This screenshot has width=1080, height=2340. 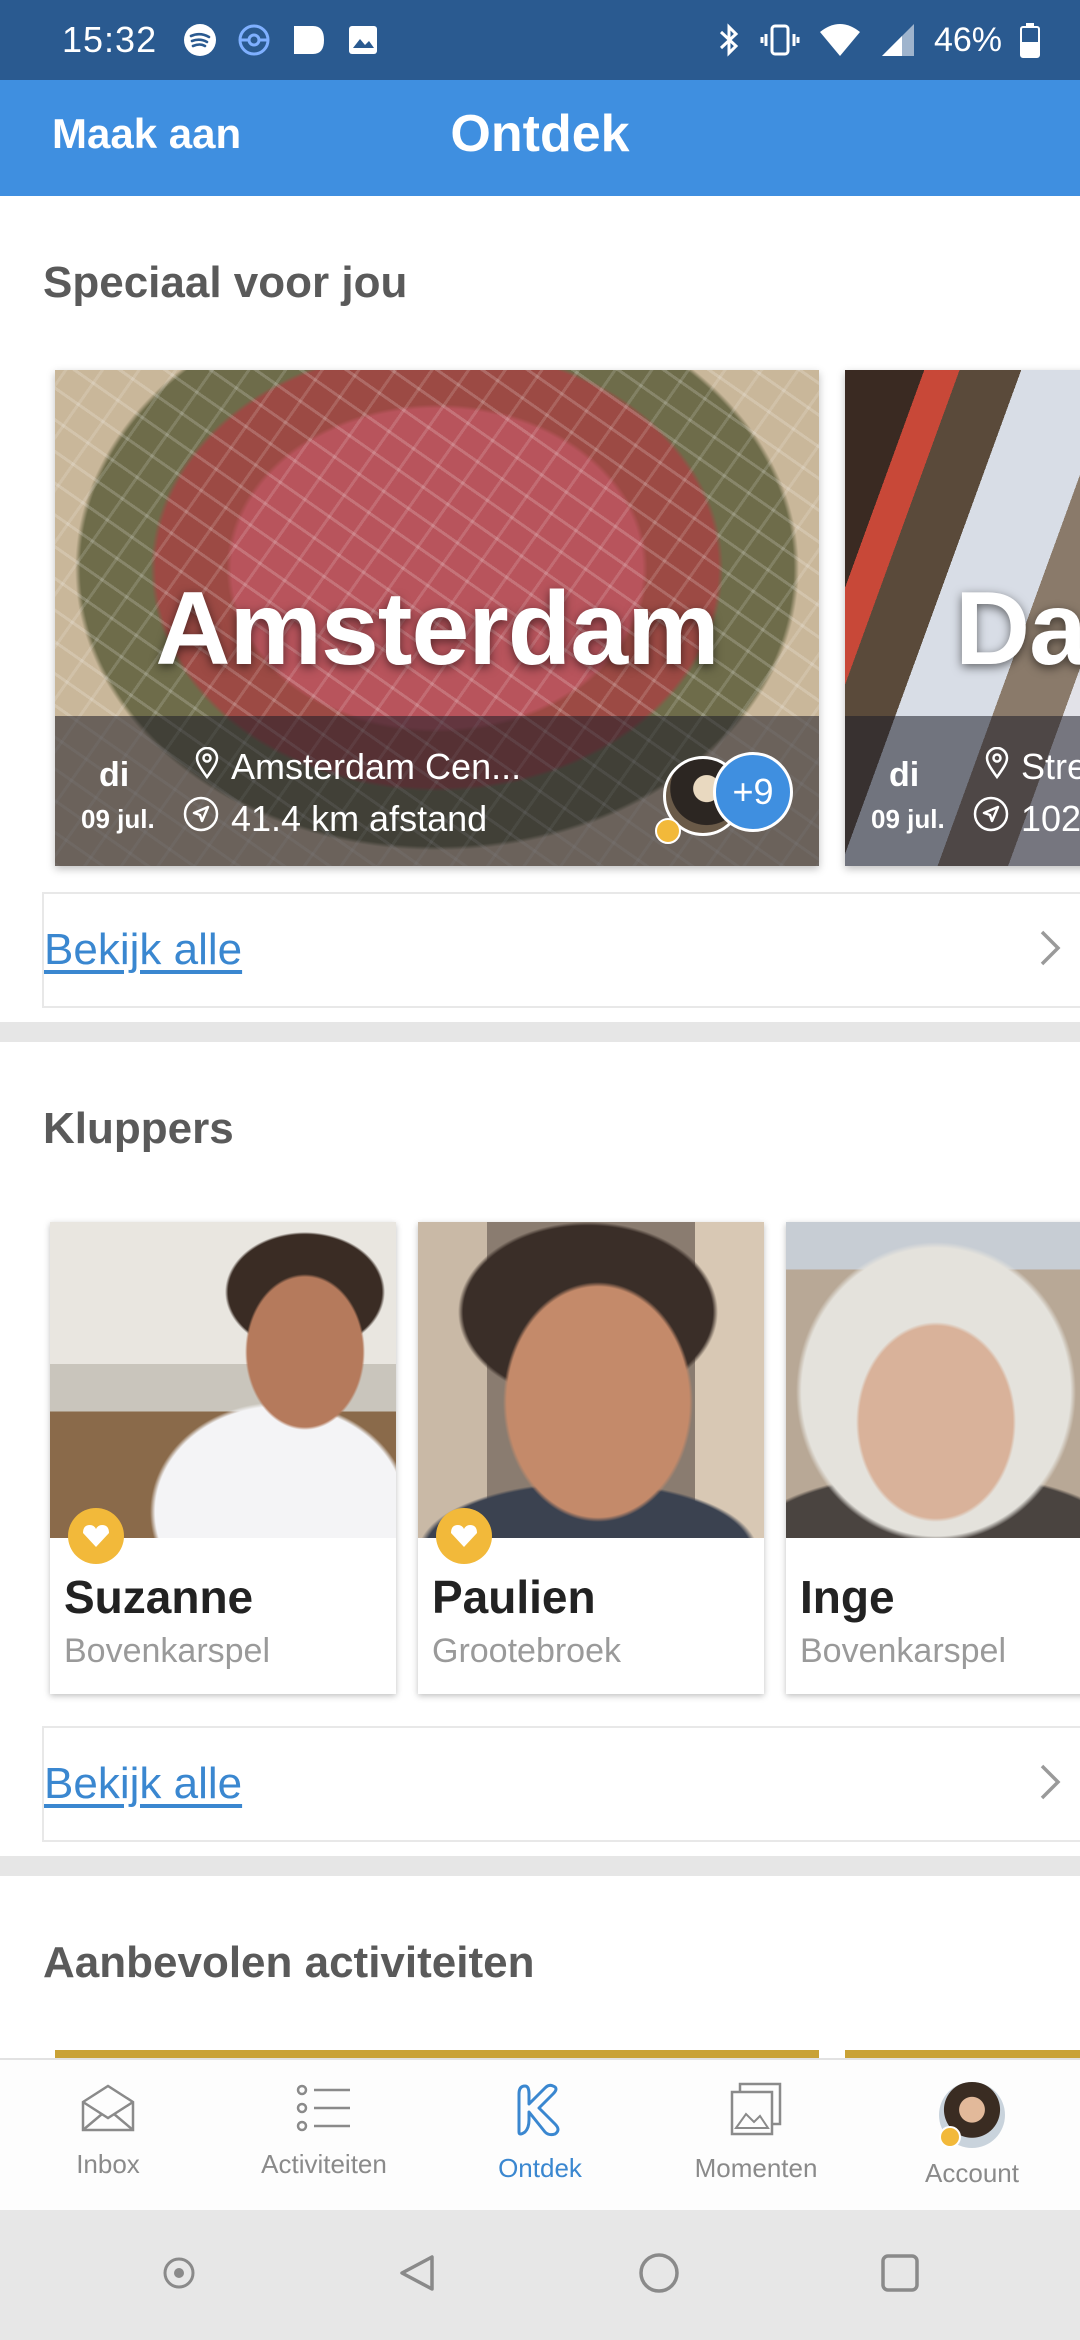 I want to click on activity-location-text: Stre, so click(x=1050, y=766).